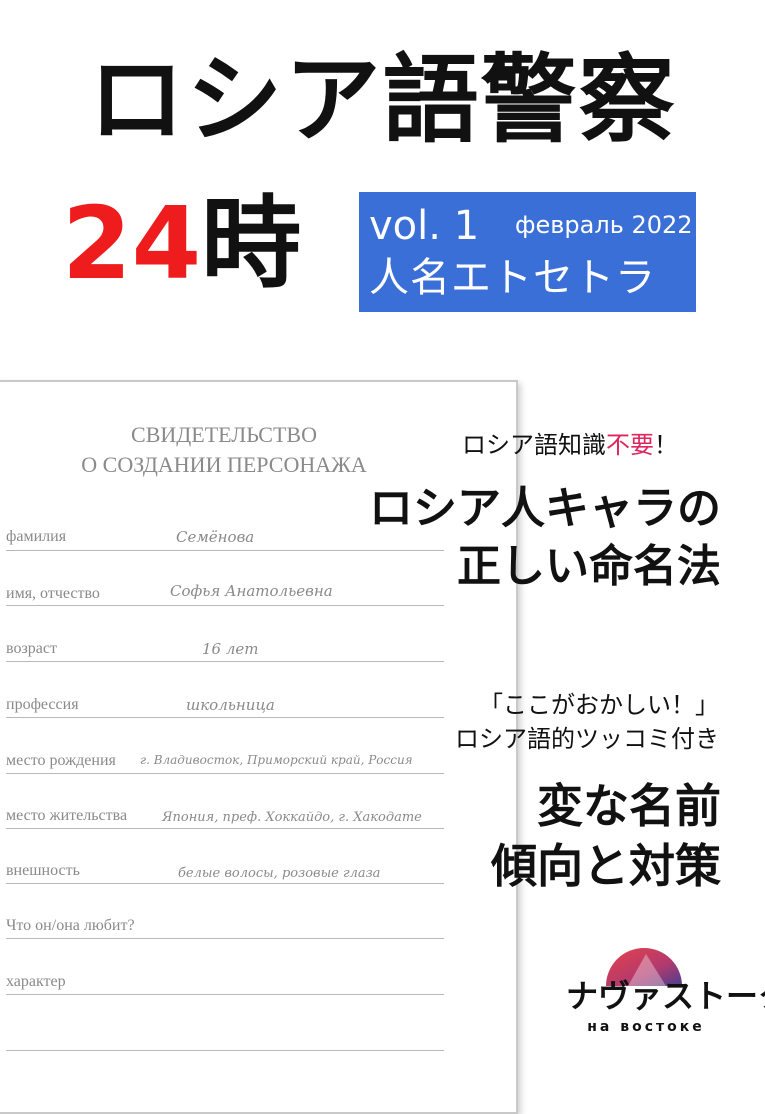 Image resolution: width=765 pixels, height=1114 pixels. What do you see at coordinates (587, 722) in the screenshot?
I see `quote-tagline: 「ここがおかしい！」 ロシア語的ツッコミ付き` at bounding box center [587, 722].